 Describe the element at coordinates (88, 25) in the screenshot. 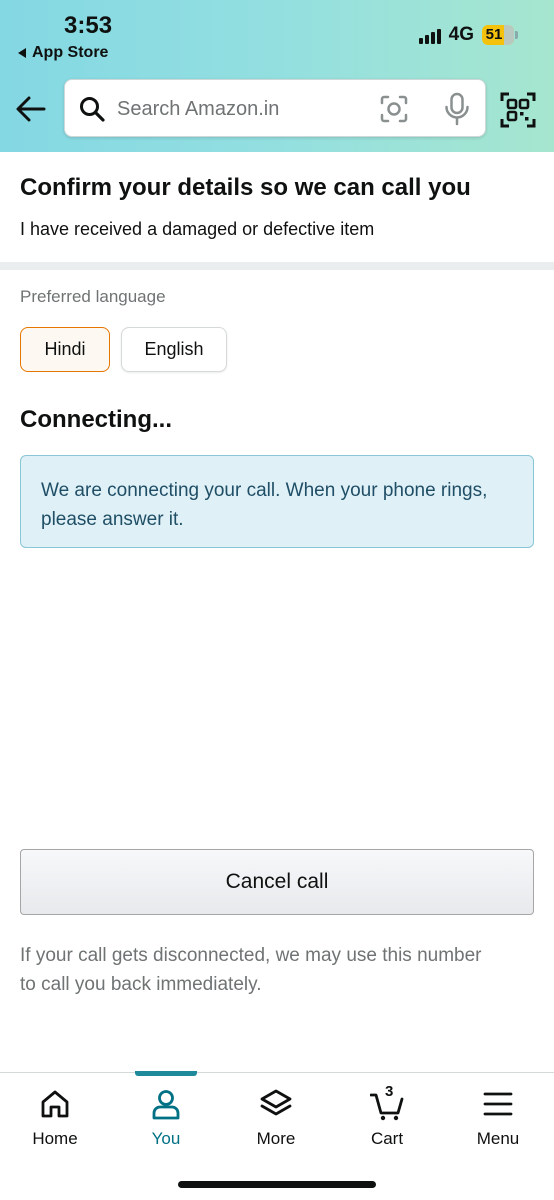

I see `status-time: 3:53` at that location.